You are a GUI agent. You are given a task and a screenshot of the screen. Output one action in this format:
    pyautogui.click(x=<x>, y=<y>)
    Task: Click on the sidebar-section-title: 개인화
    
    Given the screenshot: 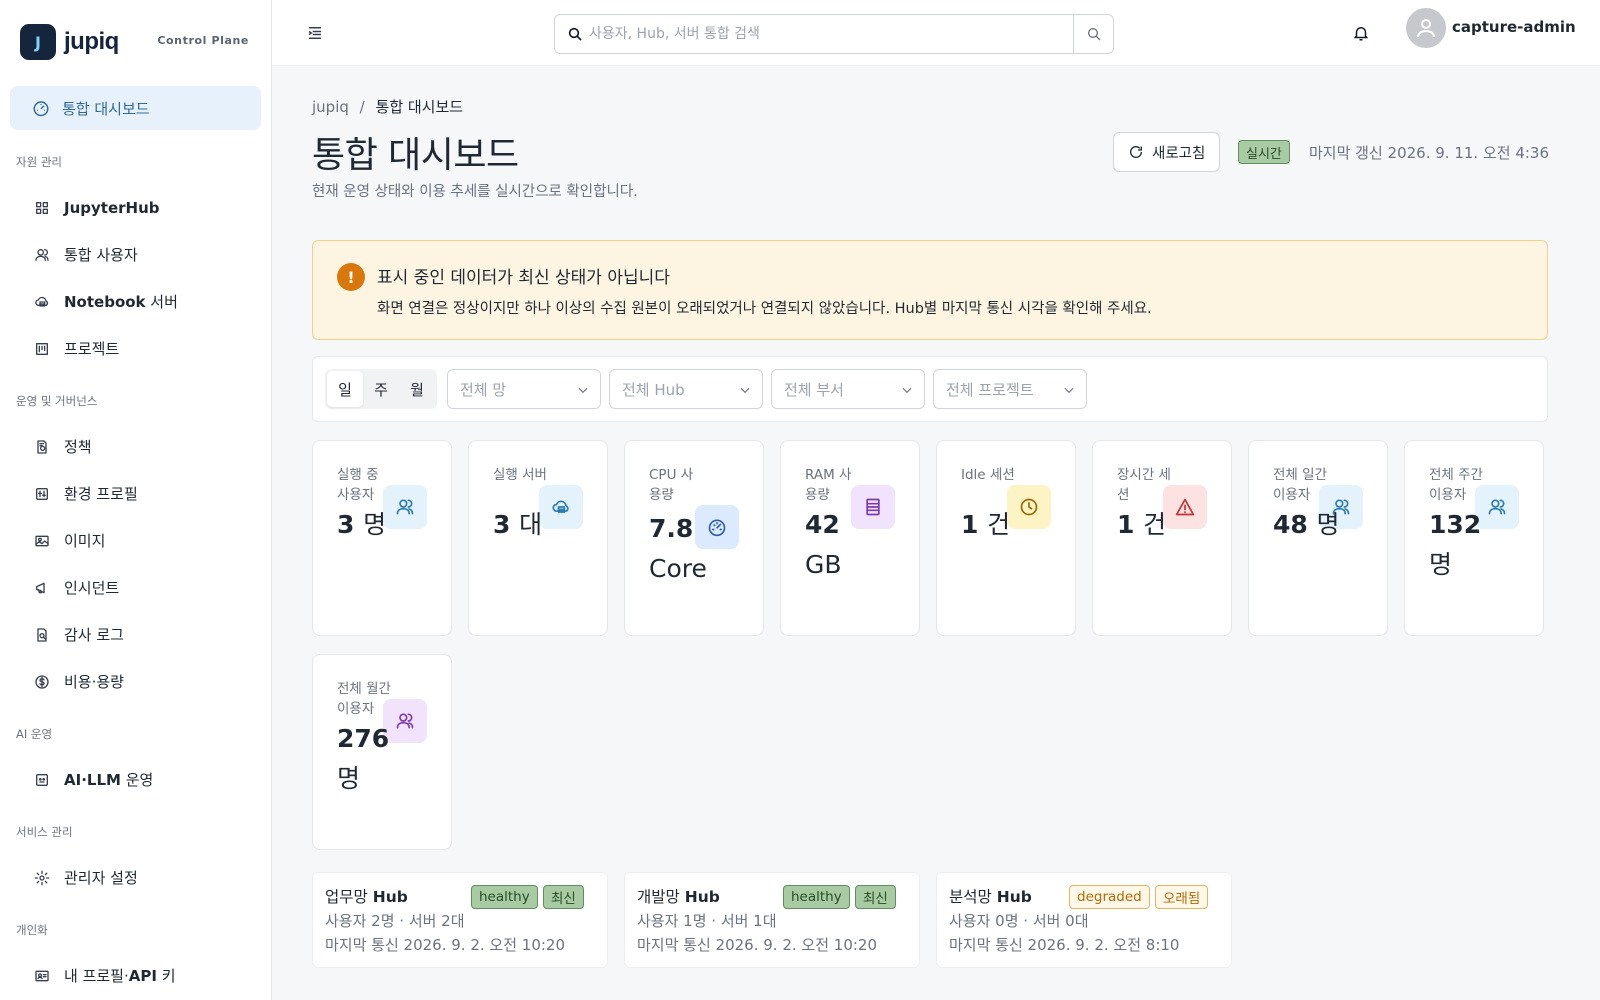 What is the action you would take?
    pyautogui.click(x=32, y=930)
    